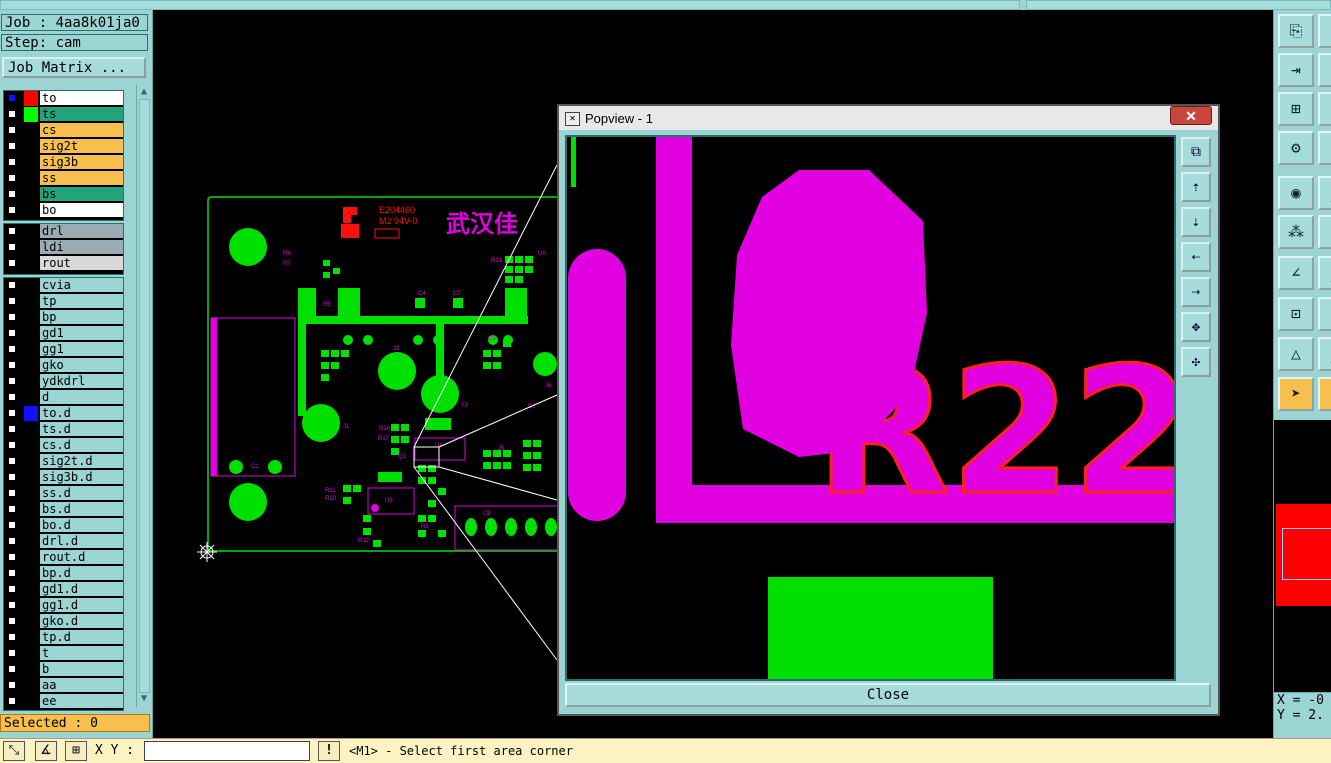 The image size is (1331, 763). What do you see at coordinates (81, 605) in the screenshot?
I see `layer-name: gg1.d` at bounding box center [81, 605].